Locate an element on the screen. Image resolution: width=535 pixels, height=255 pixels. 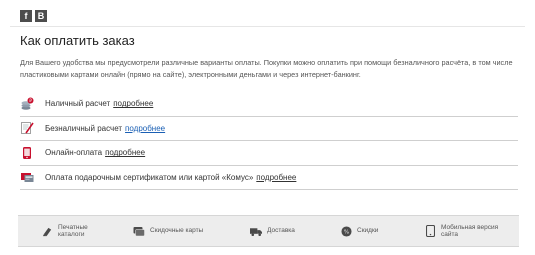
footer-label-line1: Мобильная версия is located at coordinates (470, 227).